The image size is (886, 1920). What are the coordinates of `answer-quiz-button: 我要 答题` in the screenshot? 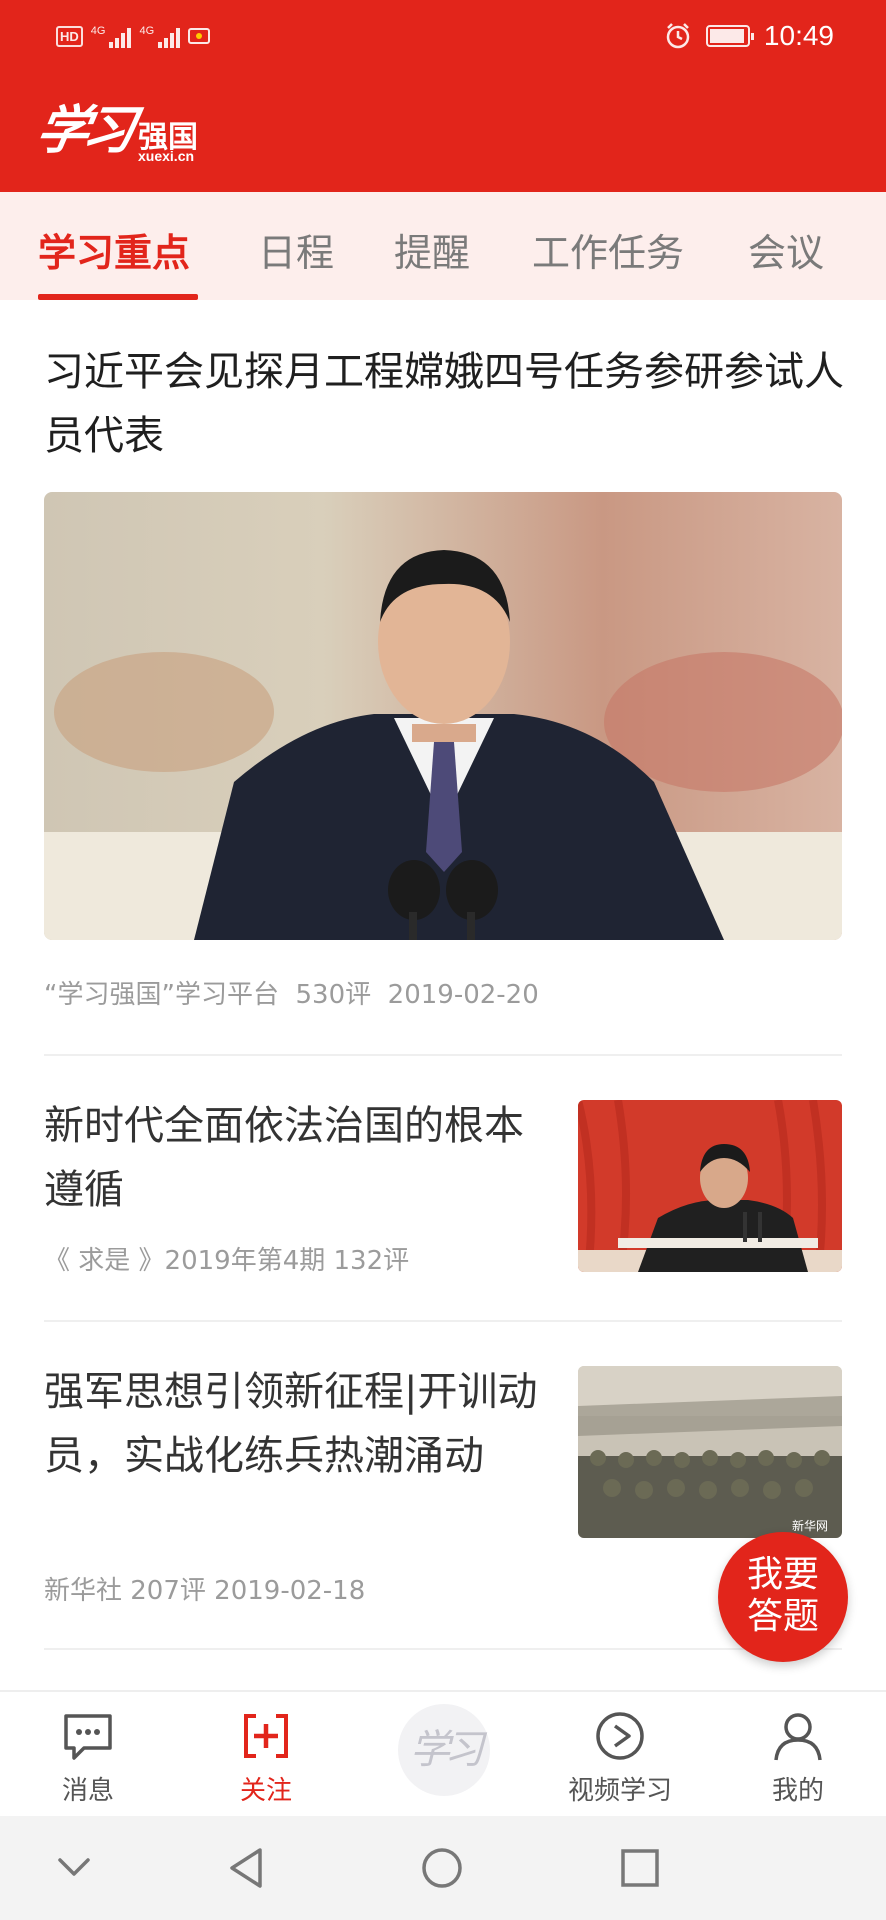 It's located at (783, 1597).